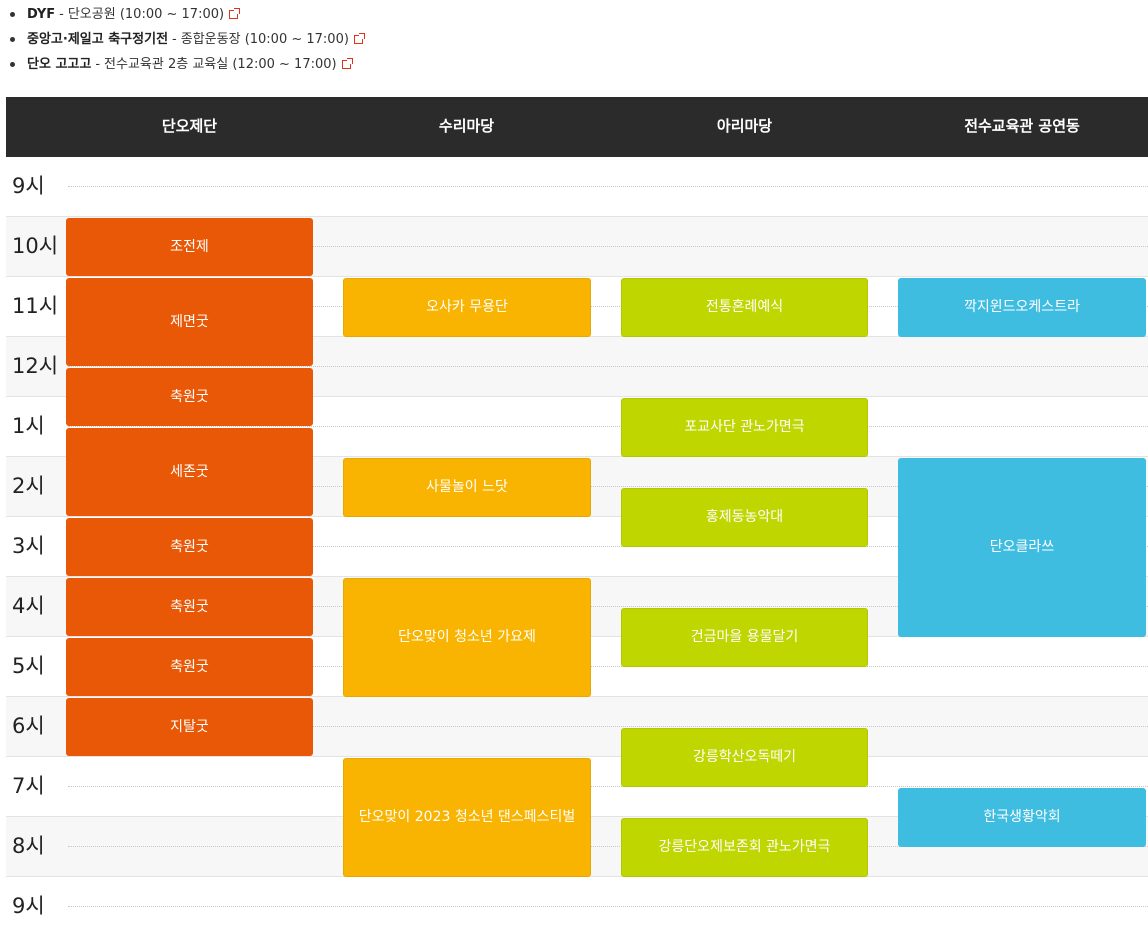 This screenshot has width=1148, height=937. I want to click on hour-label: 7시, so click(28, 786).